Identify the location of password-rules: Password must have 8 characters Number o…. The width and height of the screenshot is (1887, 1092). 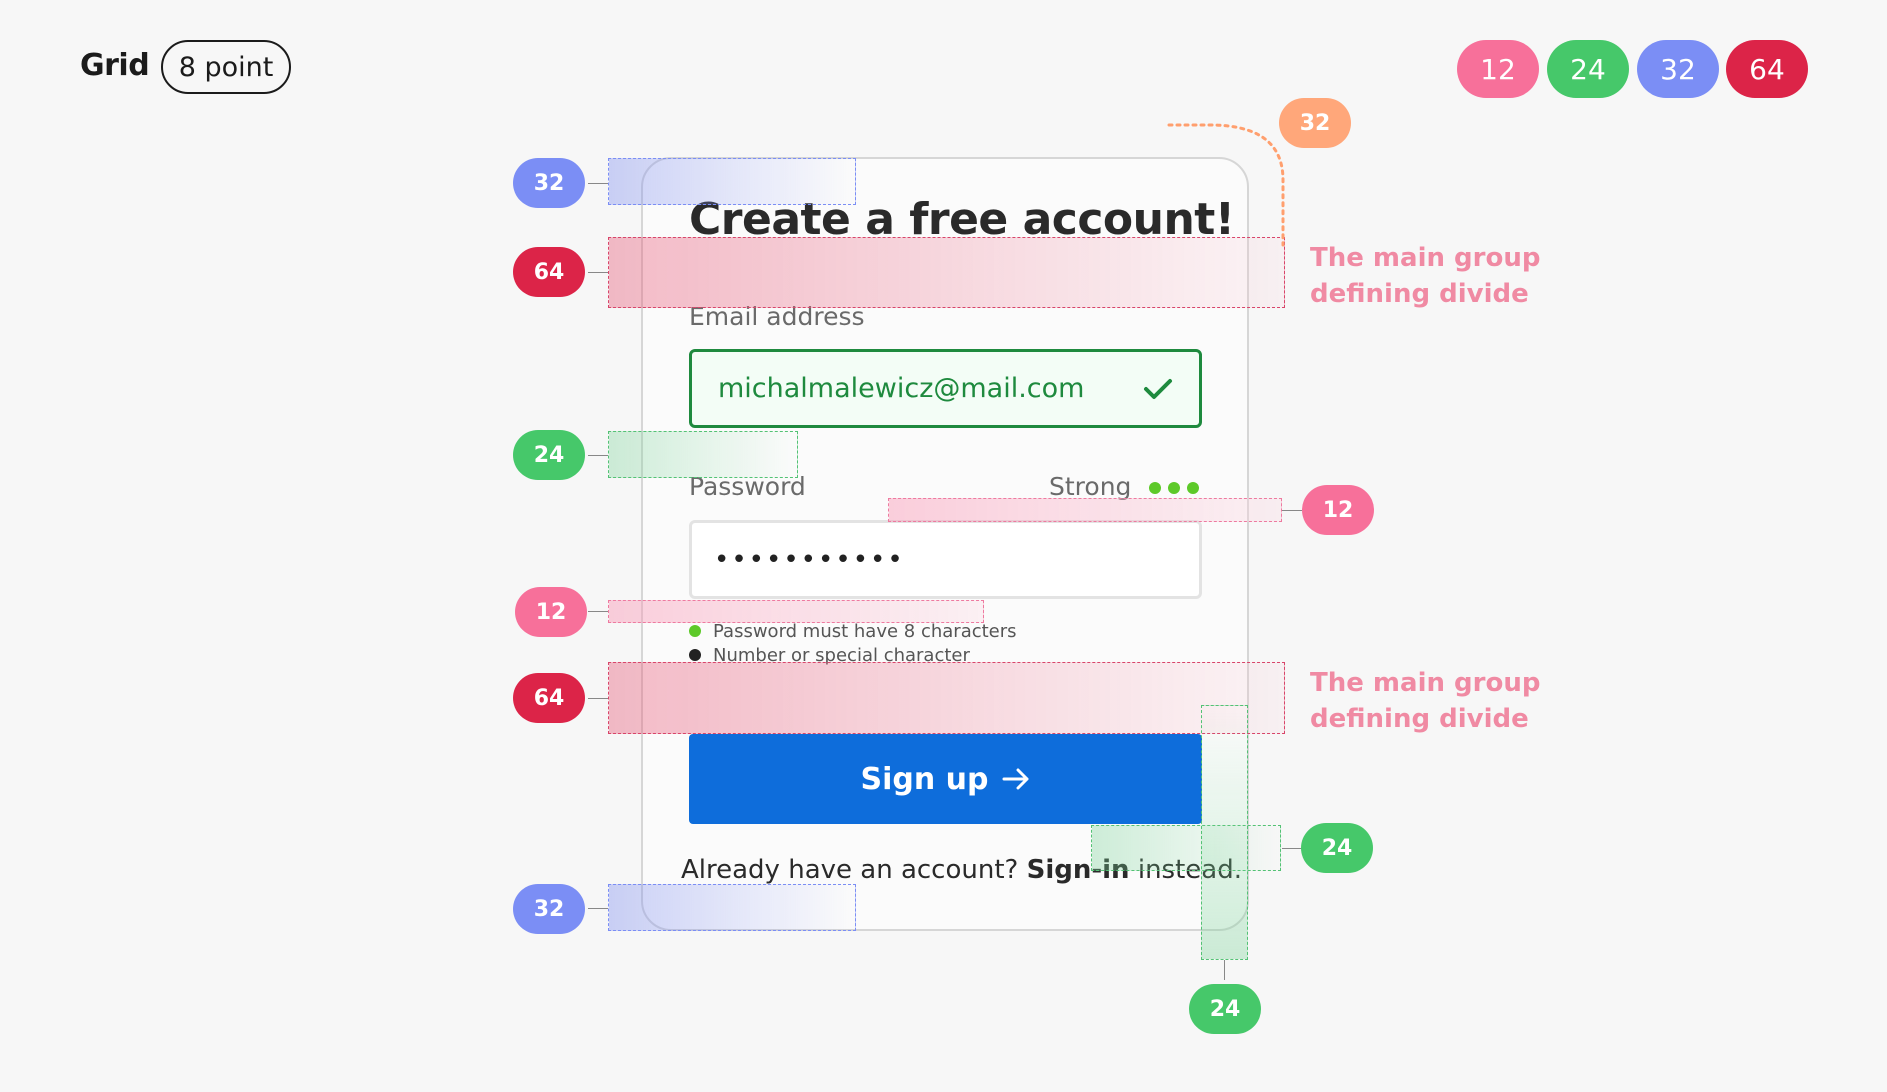
(853, 643).